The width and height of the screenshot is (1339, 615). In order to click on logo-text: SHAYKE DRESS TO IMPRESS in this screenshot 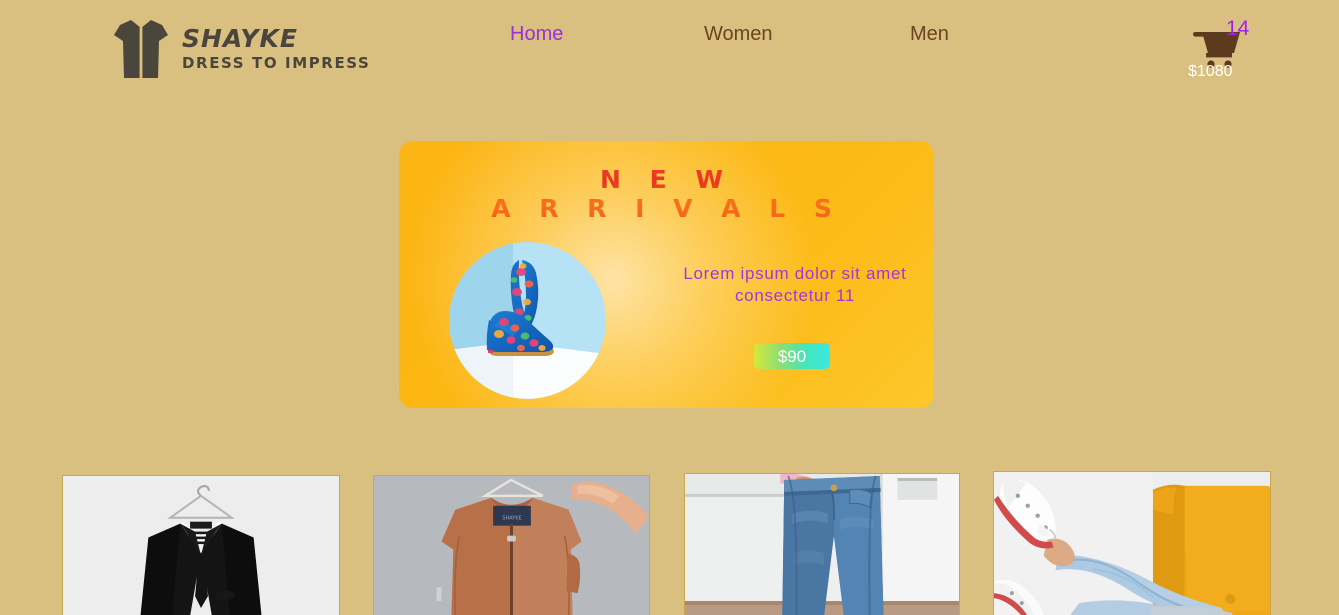, I will do `click(276, 49)`.